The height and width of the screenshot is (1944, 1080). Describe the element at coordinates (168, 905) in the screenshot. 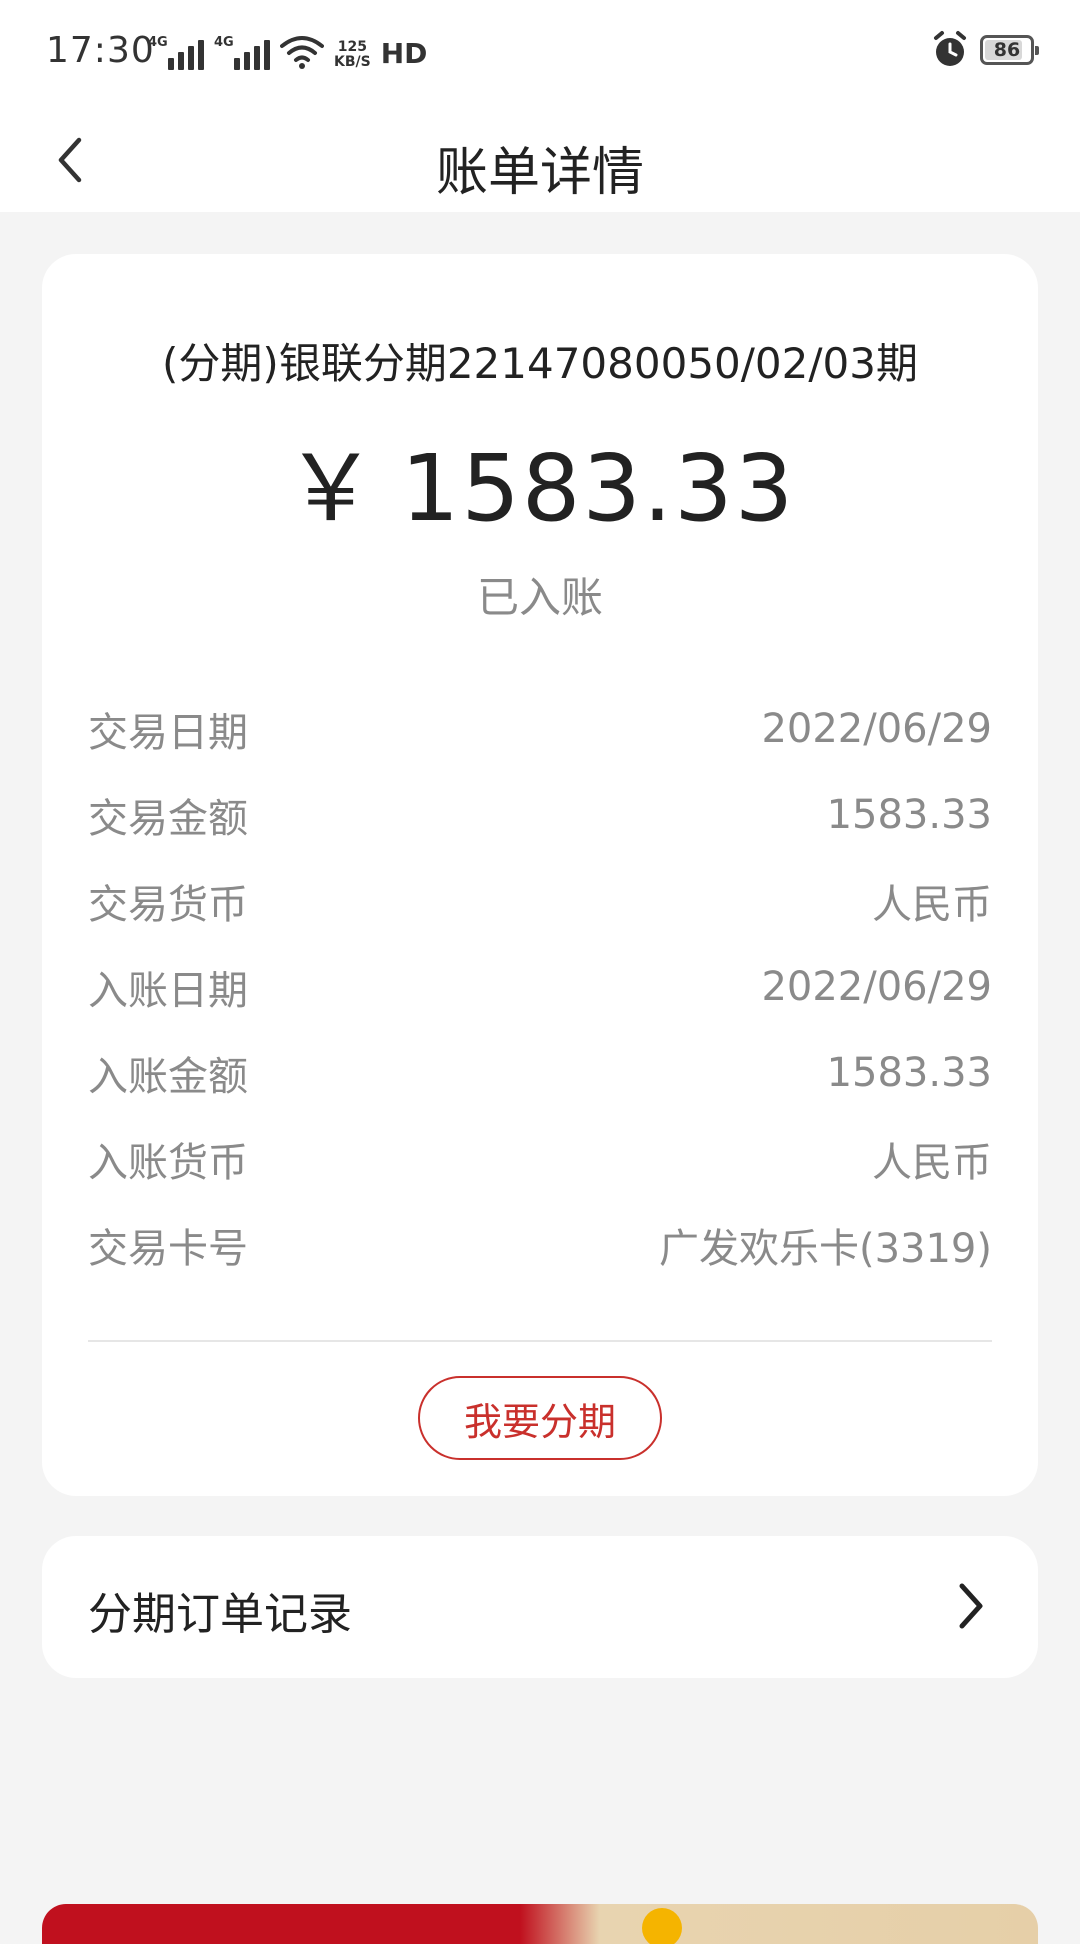

I see `row-label: 交易货币` at that location.